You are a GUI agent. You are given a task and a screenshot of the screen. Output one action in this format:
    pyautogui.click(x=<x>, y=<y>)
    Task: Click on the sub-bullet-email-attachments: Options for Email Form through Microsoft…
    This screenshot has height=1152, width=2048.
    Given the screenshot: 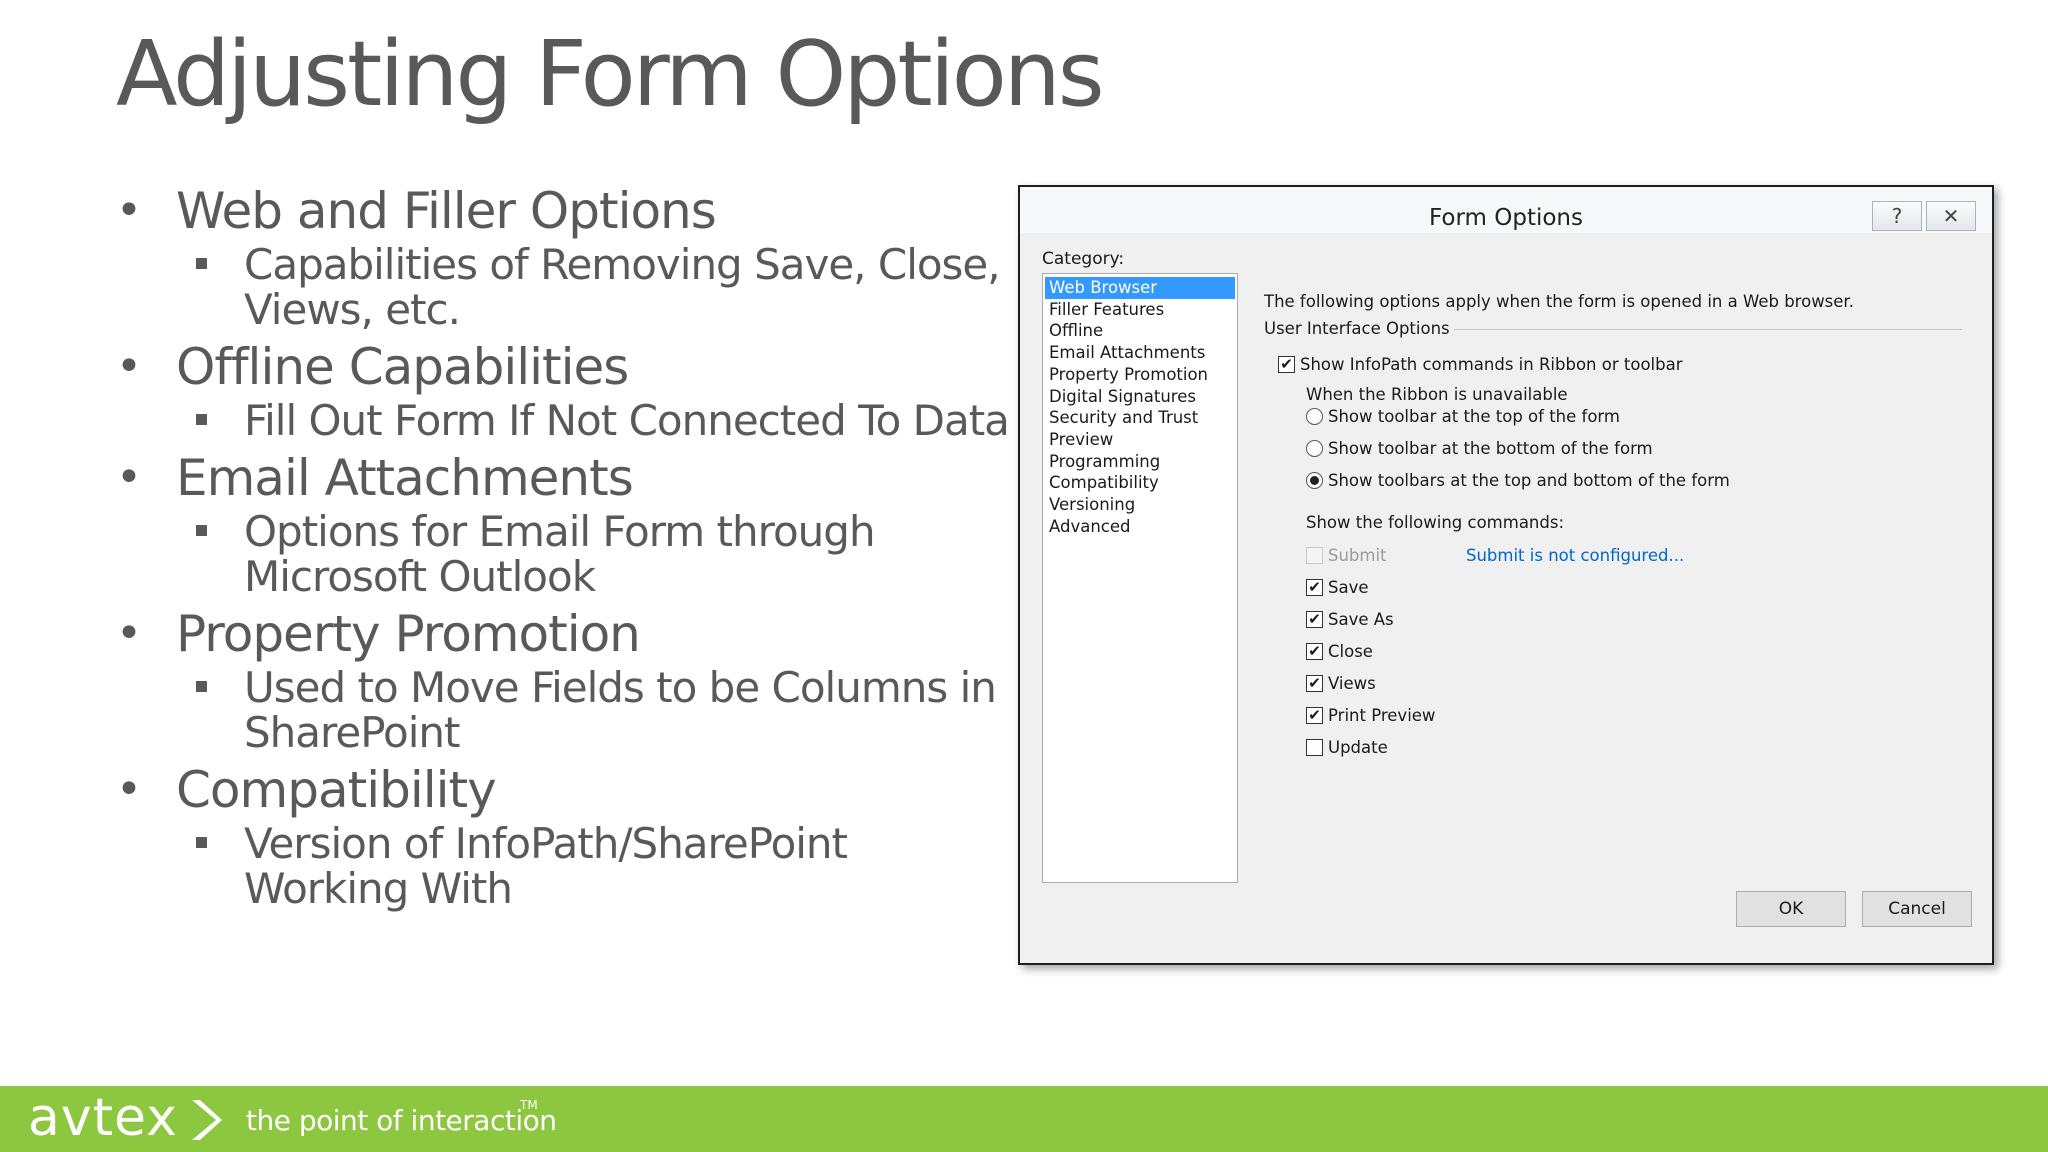 What is the action you would take?
    pyautogui.click(x=566, y=554)
    